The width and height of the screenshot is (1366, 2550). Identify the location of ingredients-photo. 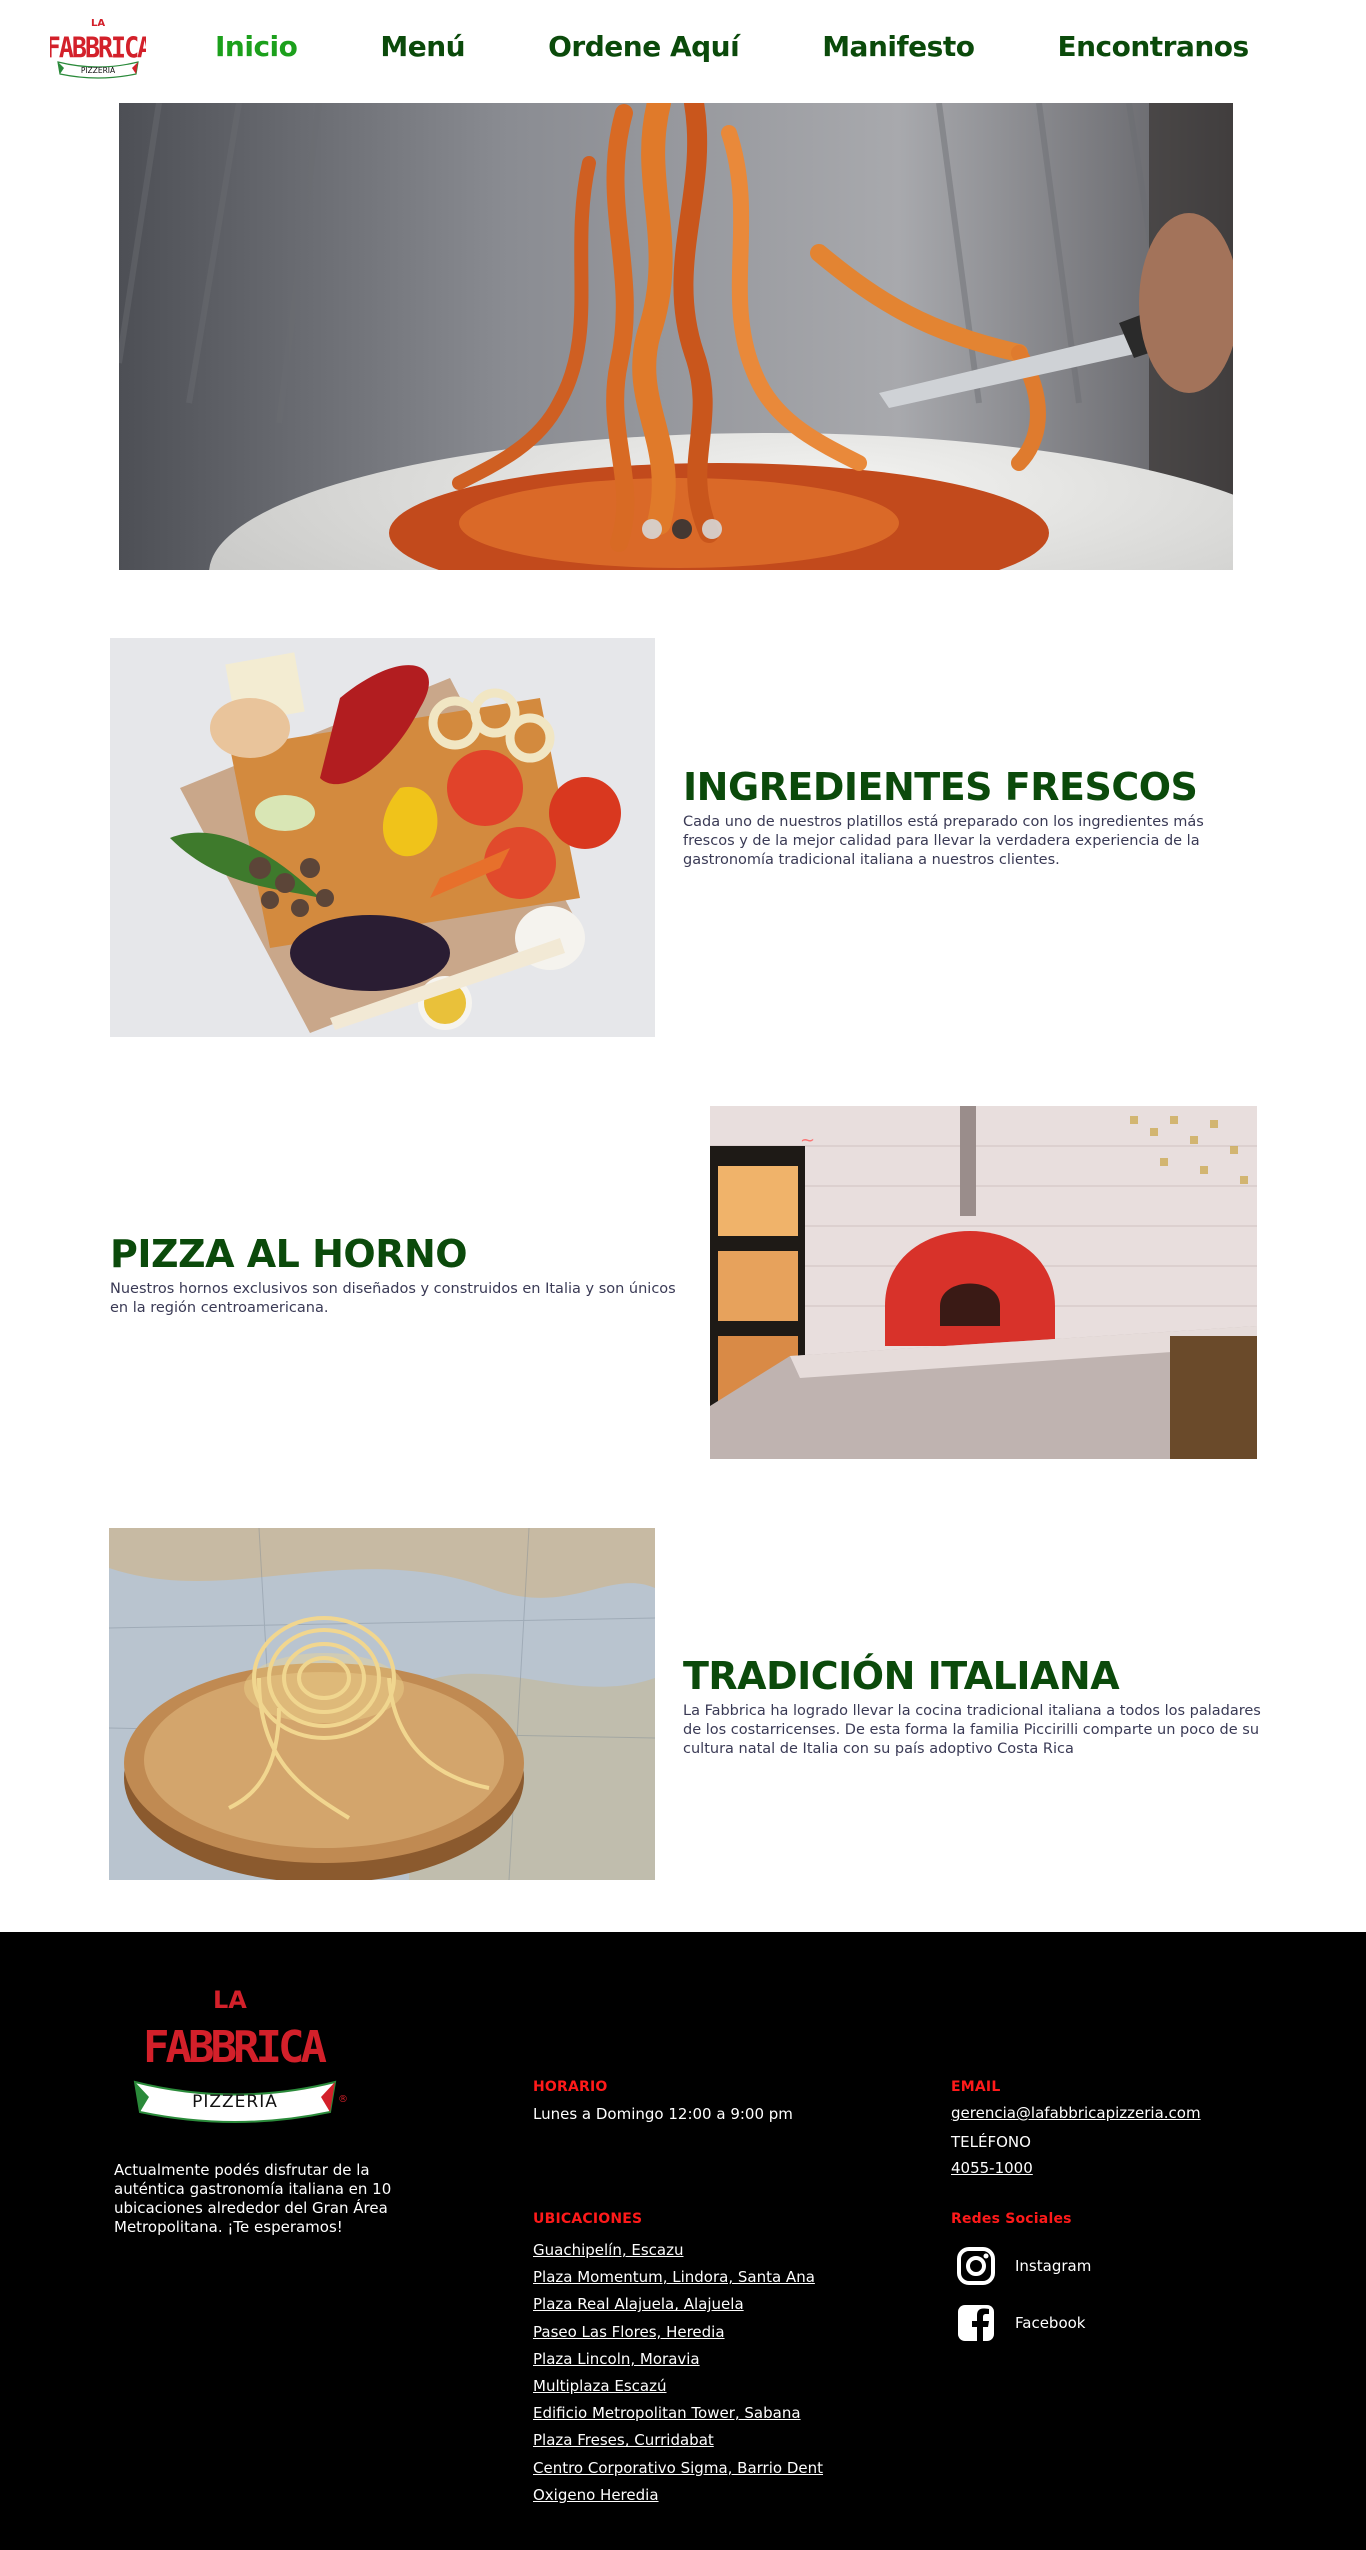
(382, 837).